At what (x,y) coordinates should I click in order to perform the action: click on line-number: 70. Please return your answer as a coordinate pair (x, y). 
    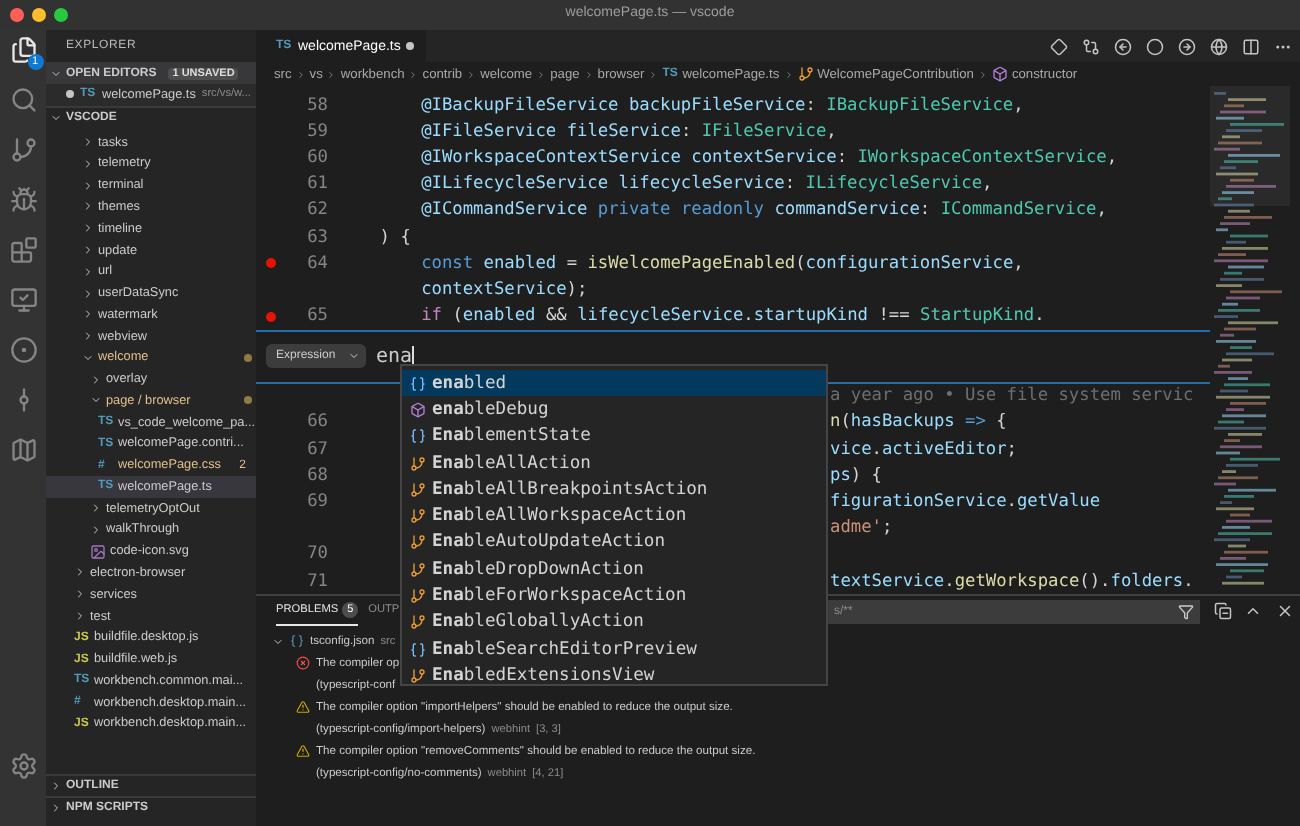
    Looking at the image, I should click on (316, 554).